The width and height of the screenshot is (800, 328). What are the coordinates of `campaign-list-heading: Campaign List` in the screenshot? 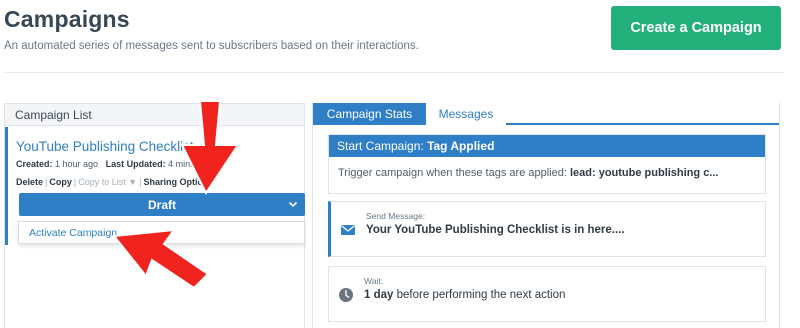 It's located at (154, 115).